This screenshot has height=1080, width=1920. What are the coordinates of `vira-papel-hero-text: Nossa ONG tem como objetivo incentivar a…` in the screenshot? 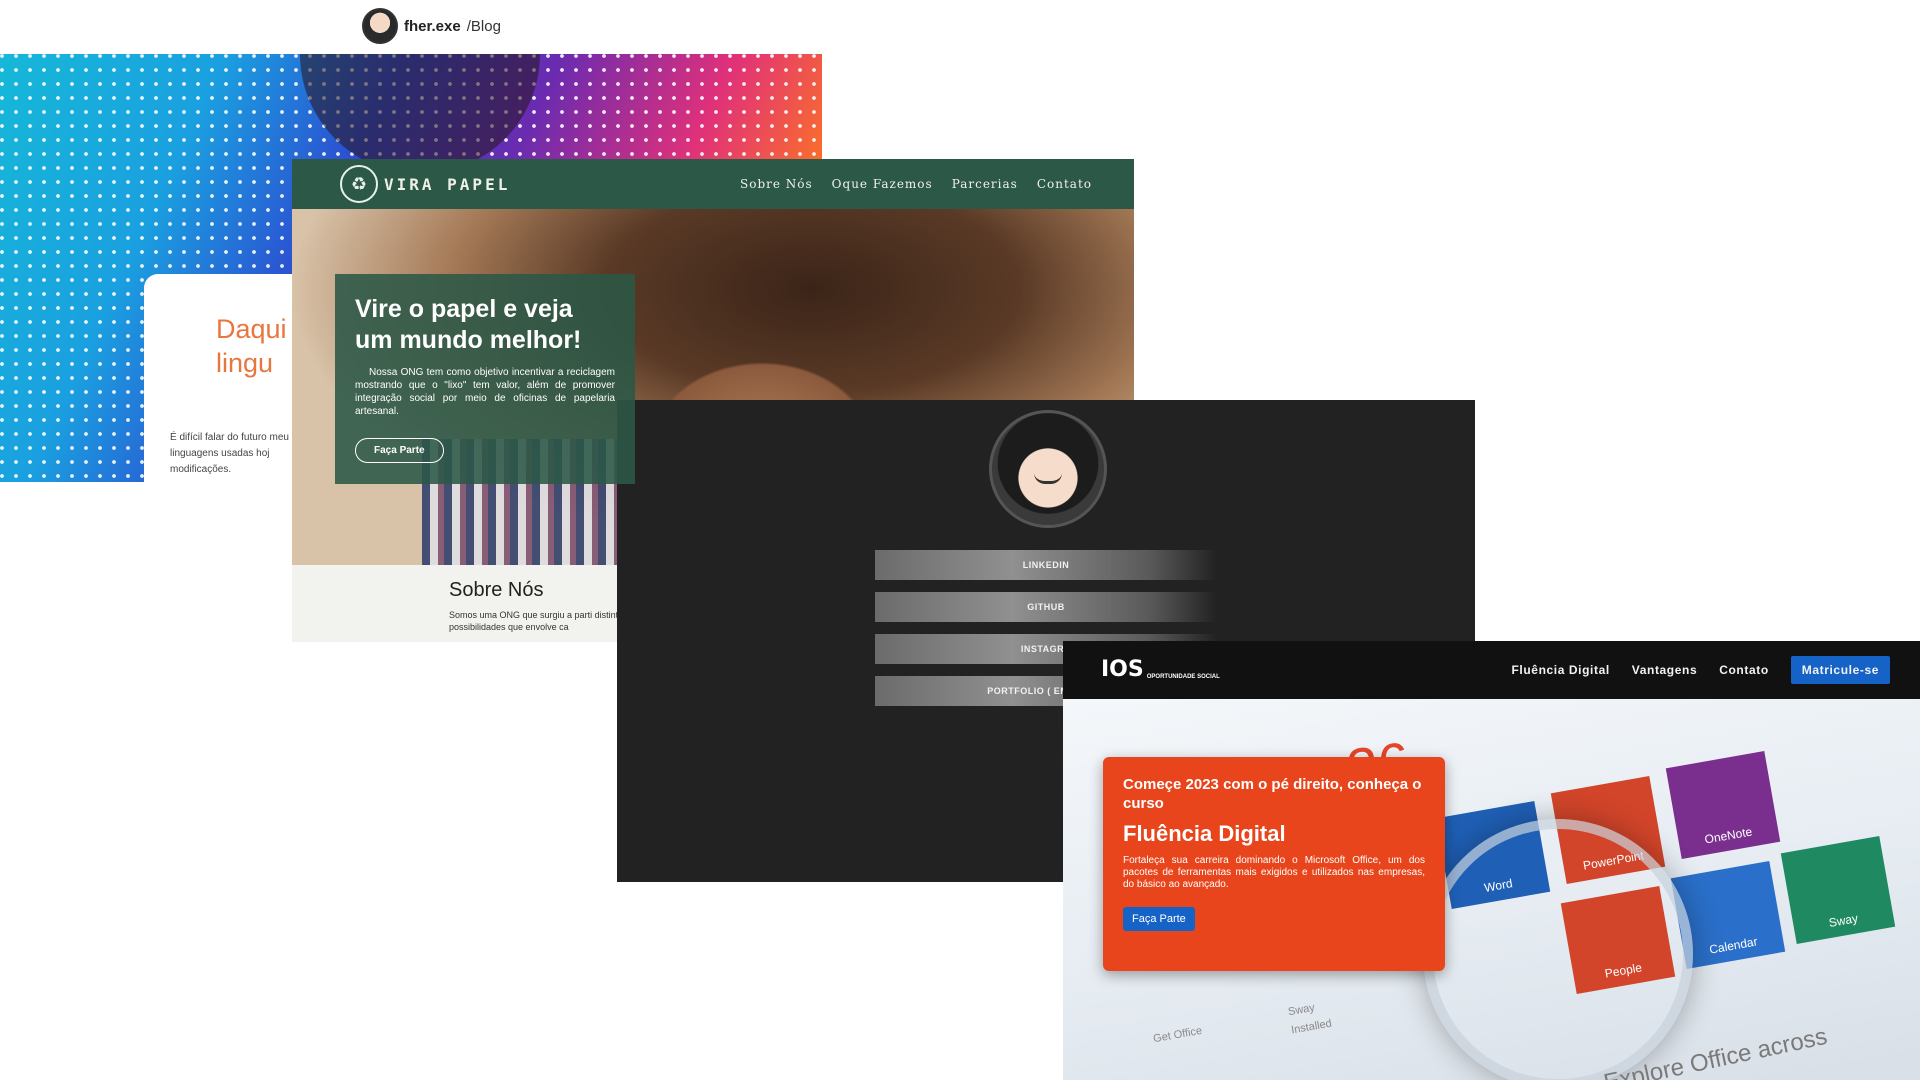 It's located at (485, 392).